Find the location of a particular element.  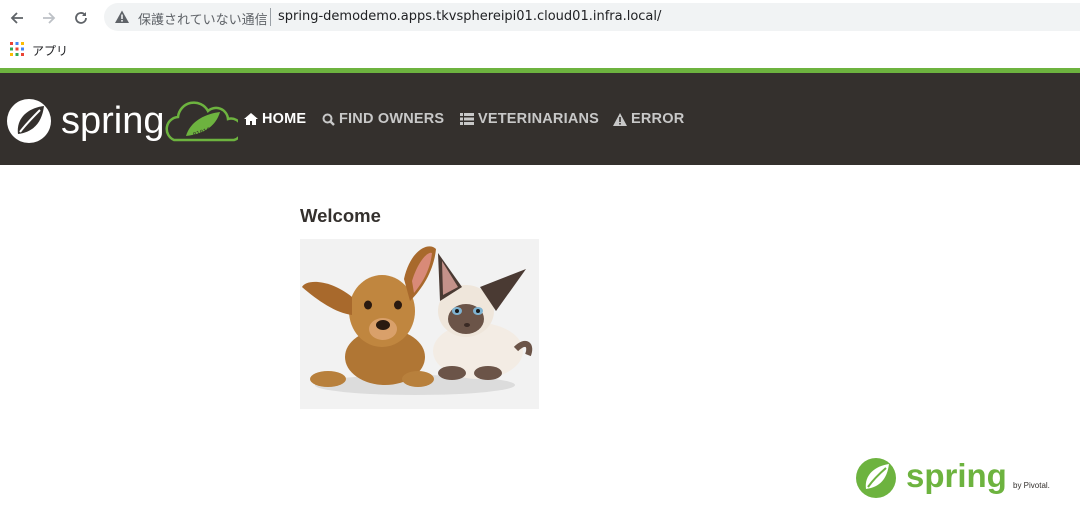

search-icon is located at coordinates (328, 119).